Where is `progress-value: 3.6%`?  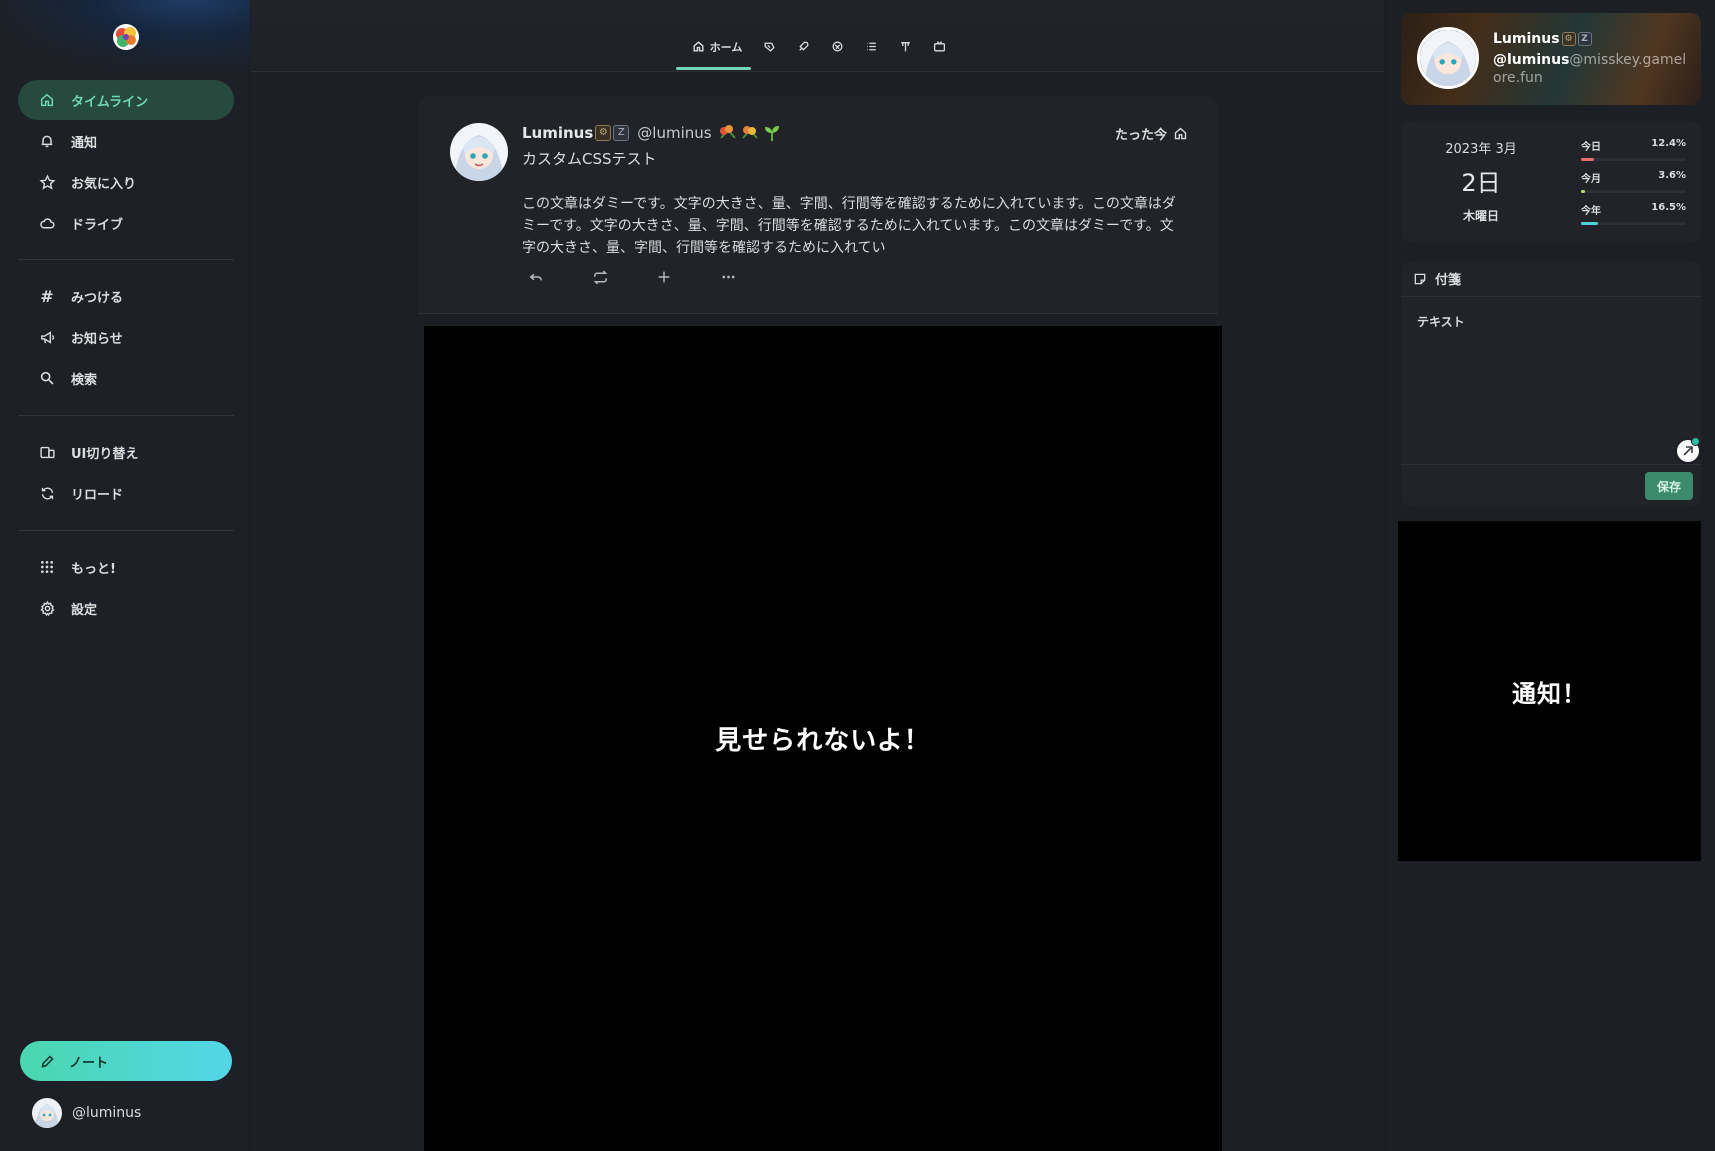
progress-value: 3.6% is located at coordinates (1672, 175).